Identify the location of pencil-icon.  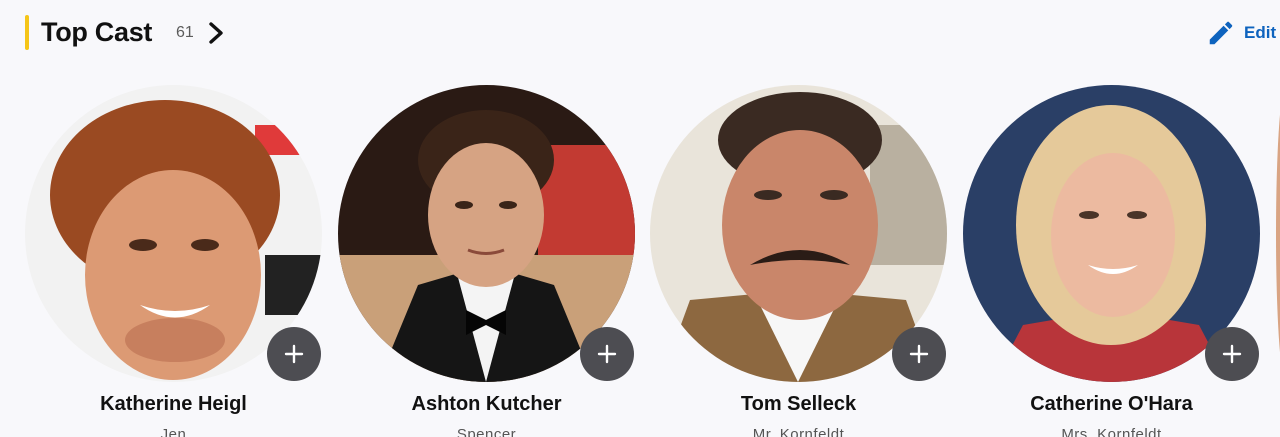
(1221, 33).